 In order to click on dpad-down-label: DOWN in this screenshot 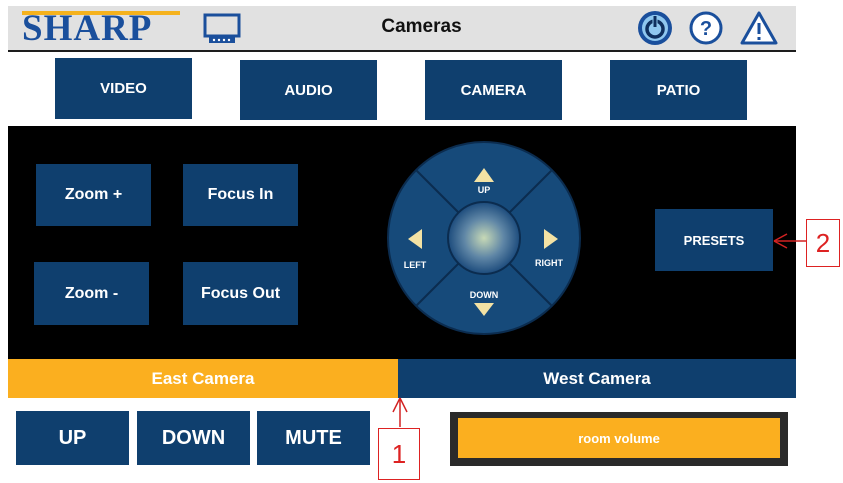, I will do `click(484, 295)`.